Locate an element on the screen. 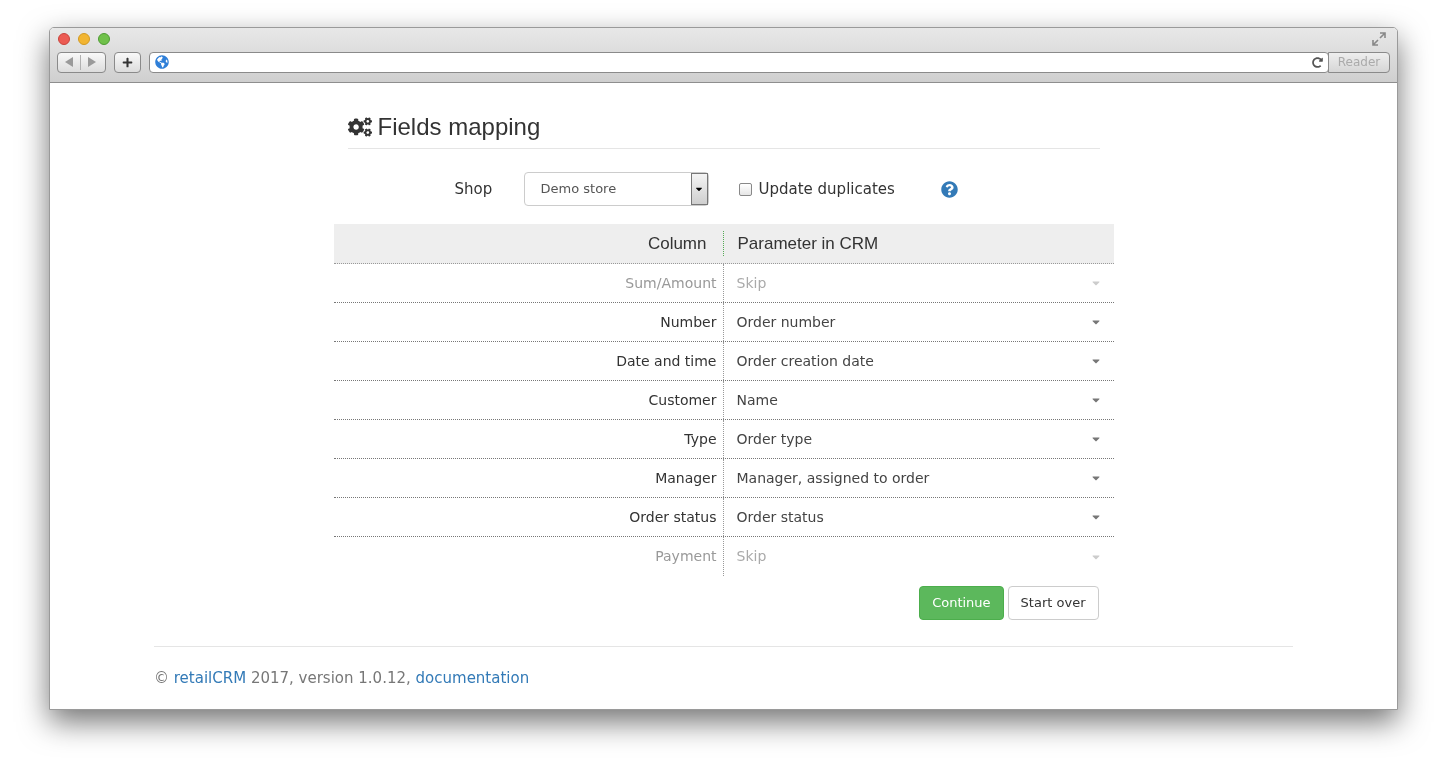  parameter-select: Order type is located at coordinates (918, 439).